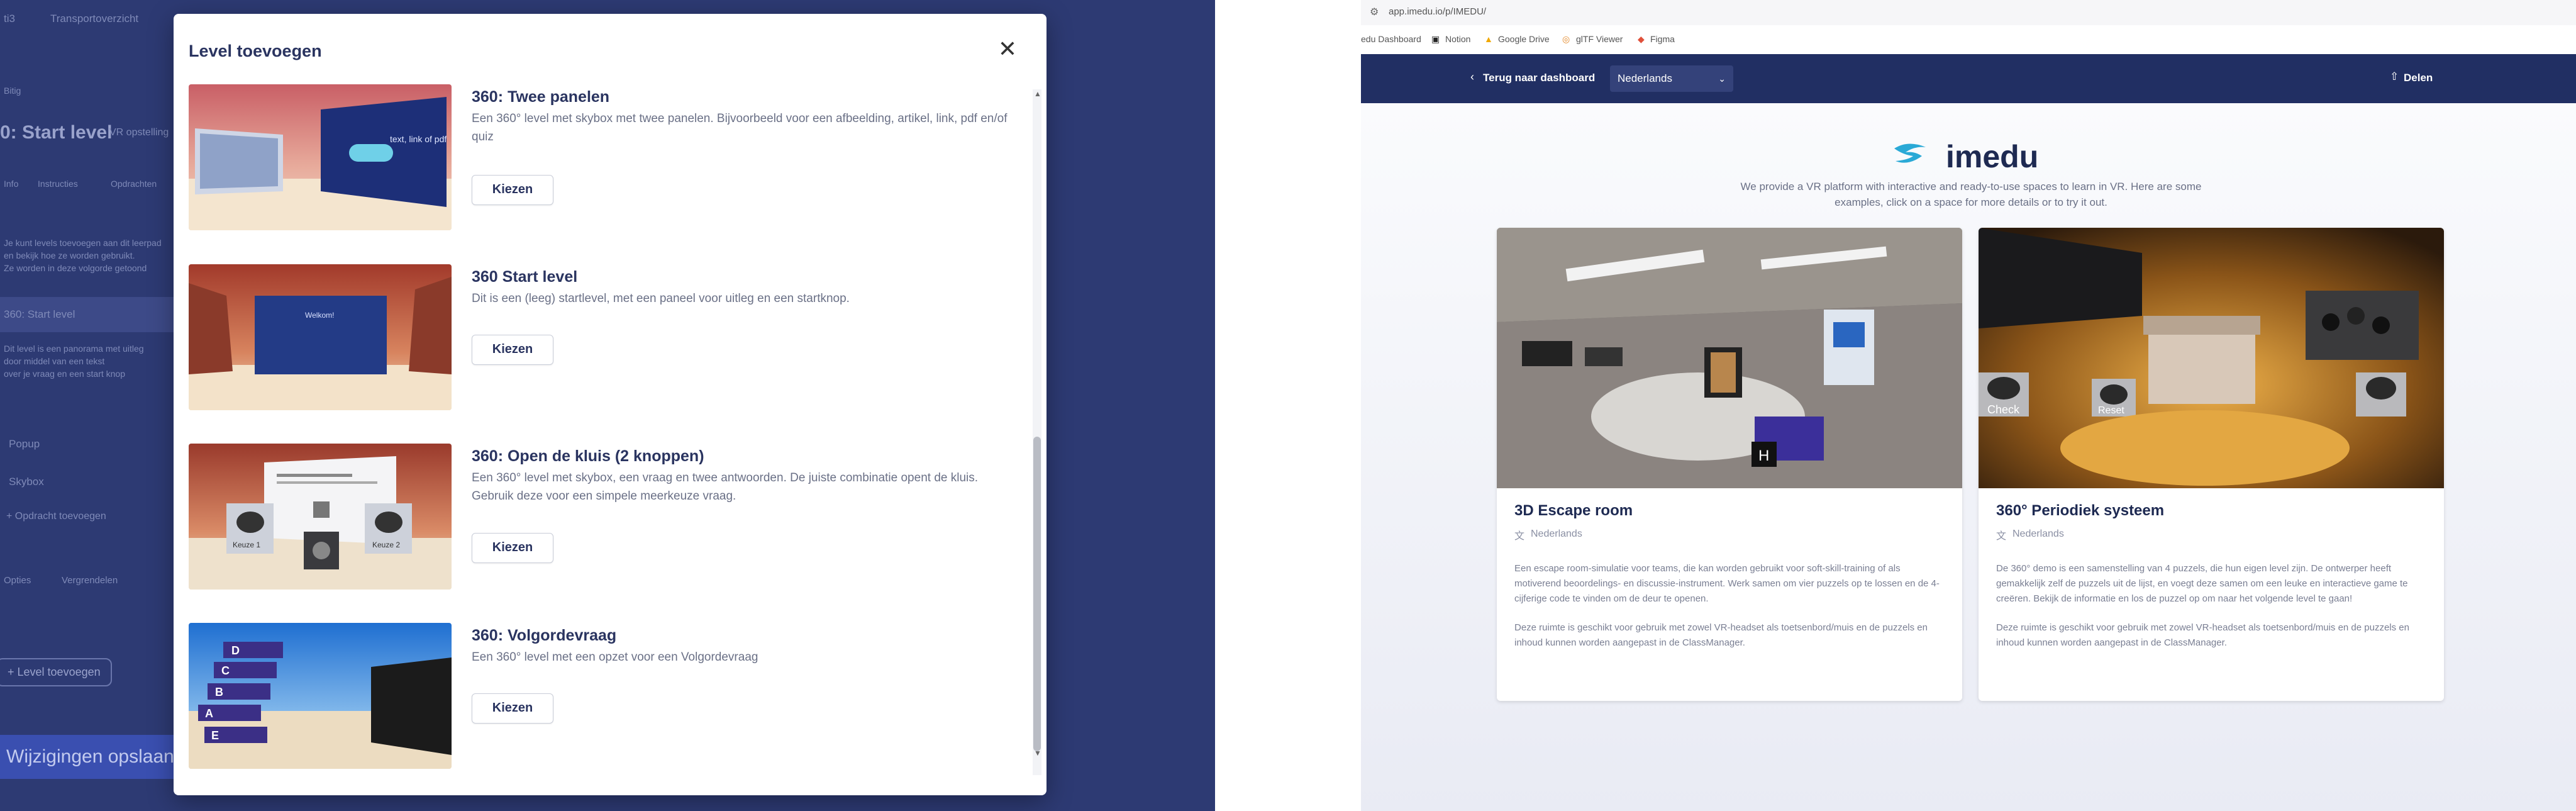  I want to click on language-select: Nederlands ⌄, so click(1671, 78).